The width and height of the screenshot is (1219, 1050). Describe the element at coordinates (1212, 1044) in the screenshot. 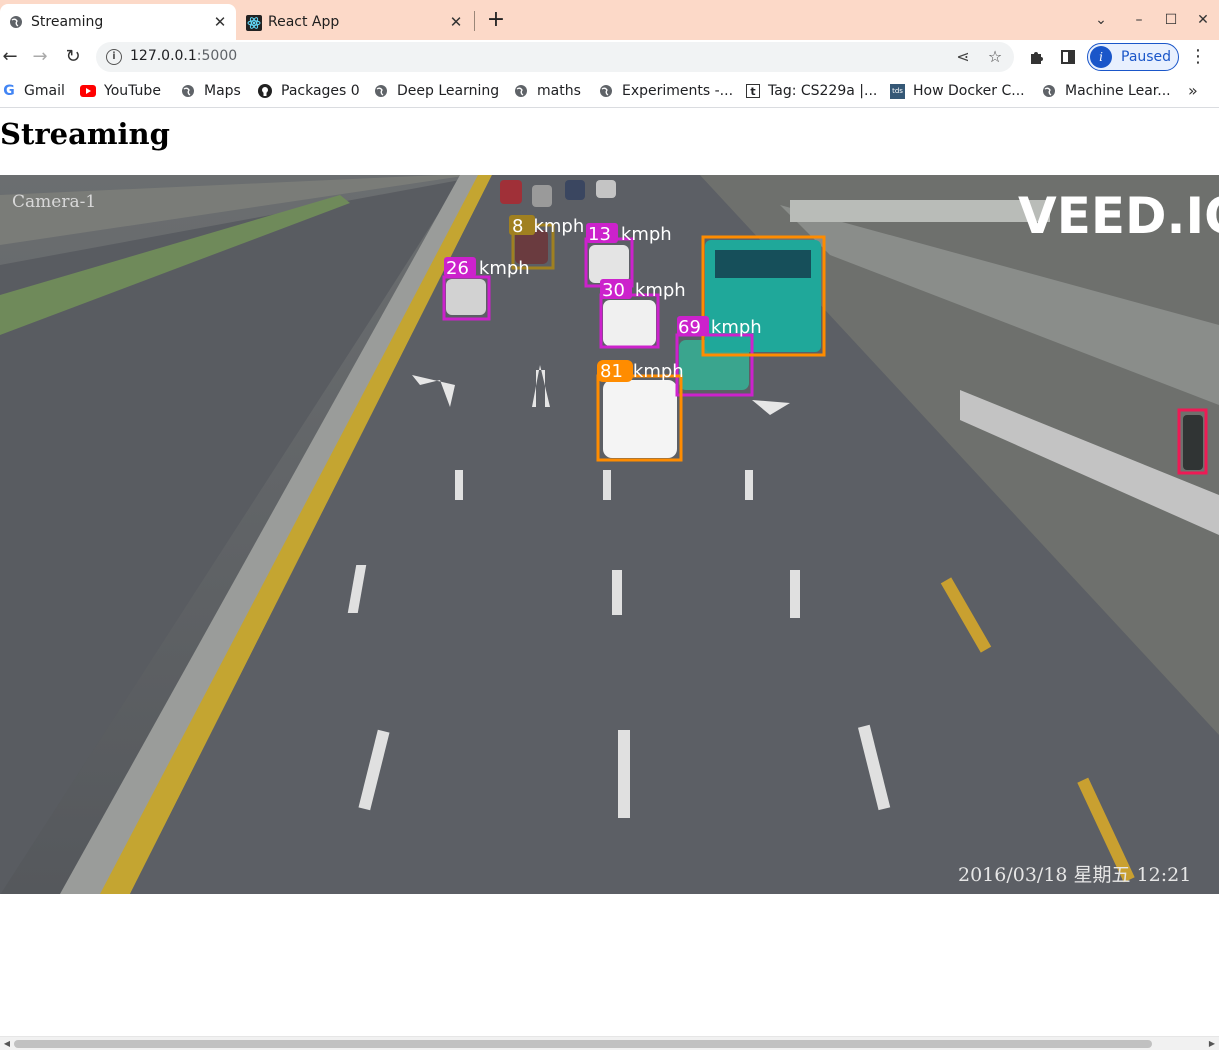

I see `scroll-right-icon: ▶` at that location.